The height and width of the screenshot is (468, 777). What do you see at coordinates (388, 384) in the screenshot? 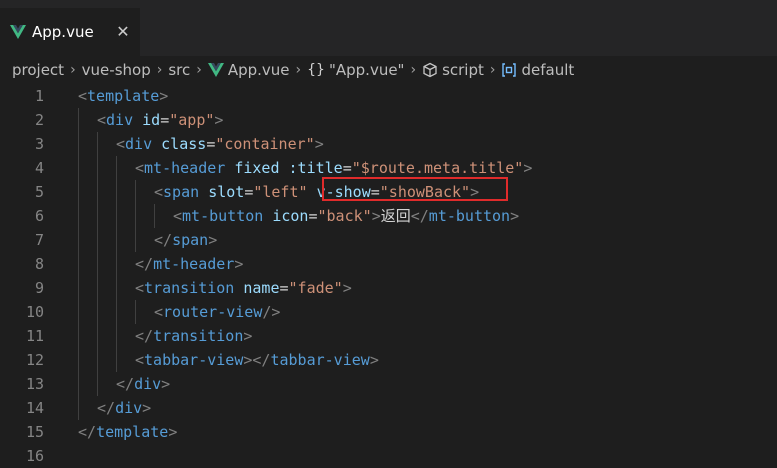
I see `code-line: 13 </div>` at bounding box center [388, 384].